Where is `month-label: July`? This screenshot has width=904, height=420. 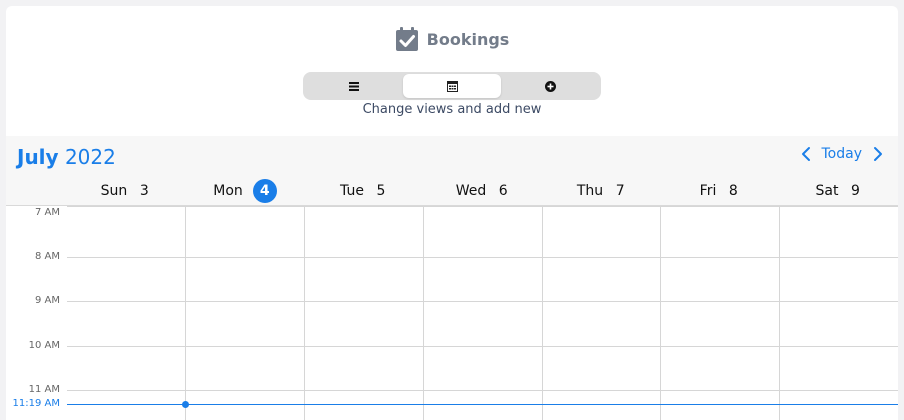
month-label: July is located at coordinates (38, 157).